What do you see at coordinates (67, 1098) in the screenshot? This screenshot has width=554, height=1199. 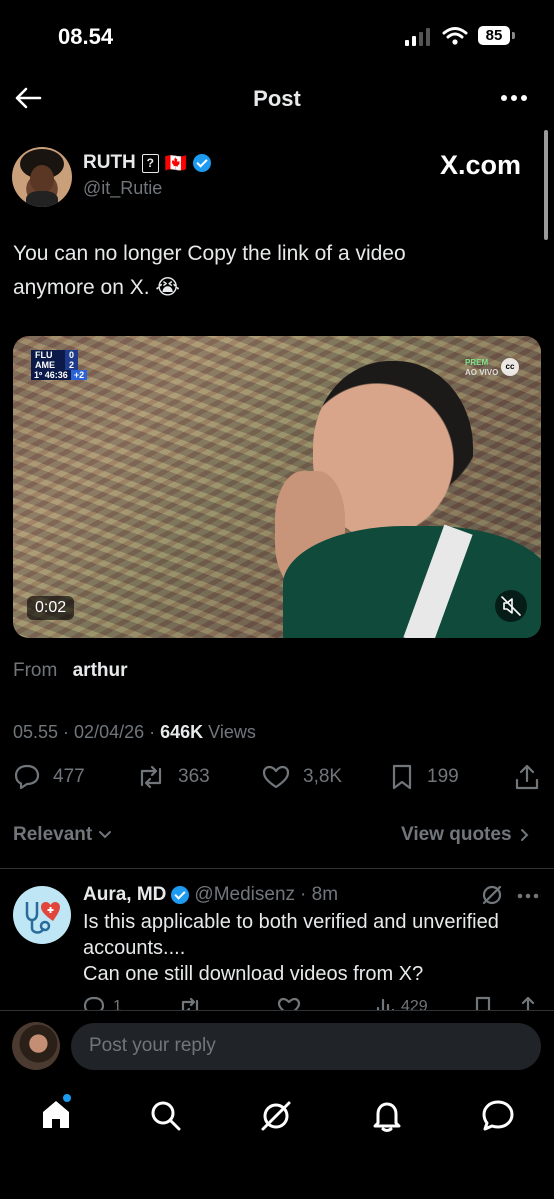 I see `notification-dot` at bounding box center [67, 1098].